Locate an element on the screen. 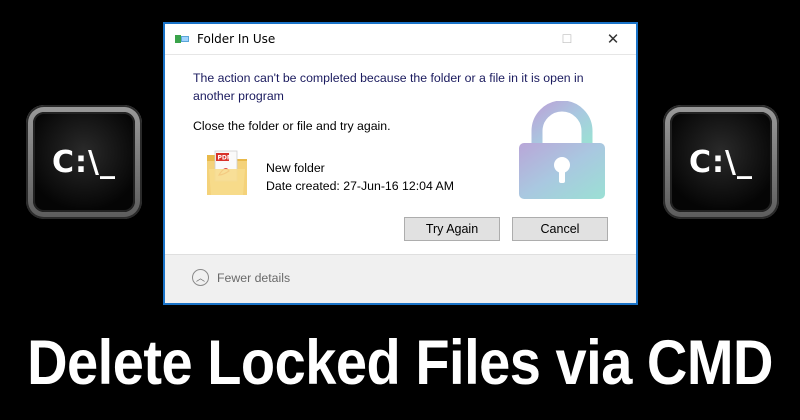 This screenshot has width=800, height=420. file-name: New folder is located at coordinates (295, 168).